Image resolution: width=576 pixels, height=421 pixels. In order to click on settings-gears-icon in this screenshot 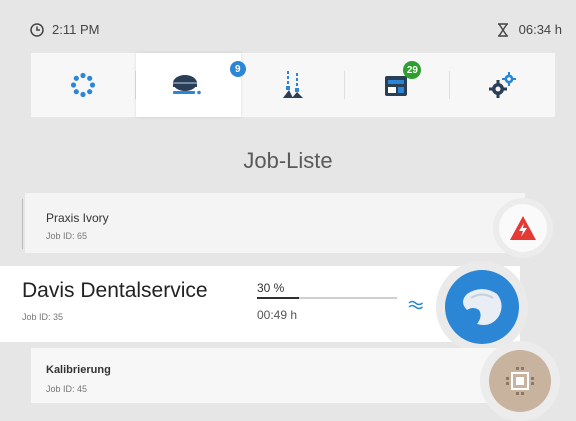, I will do `click(502, 85)`.